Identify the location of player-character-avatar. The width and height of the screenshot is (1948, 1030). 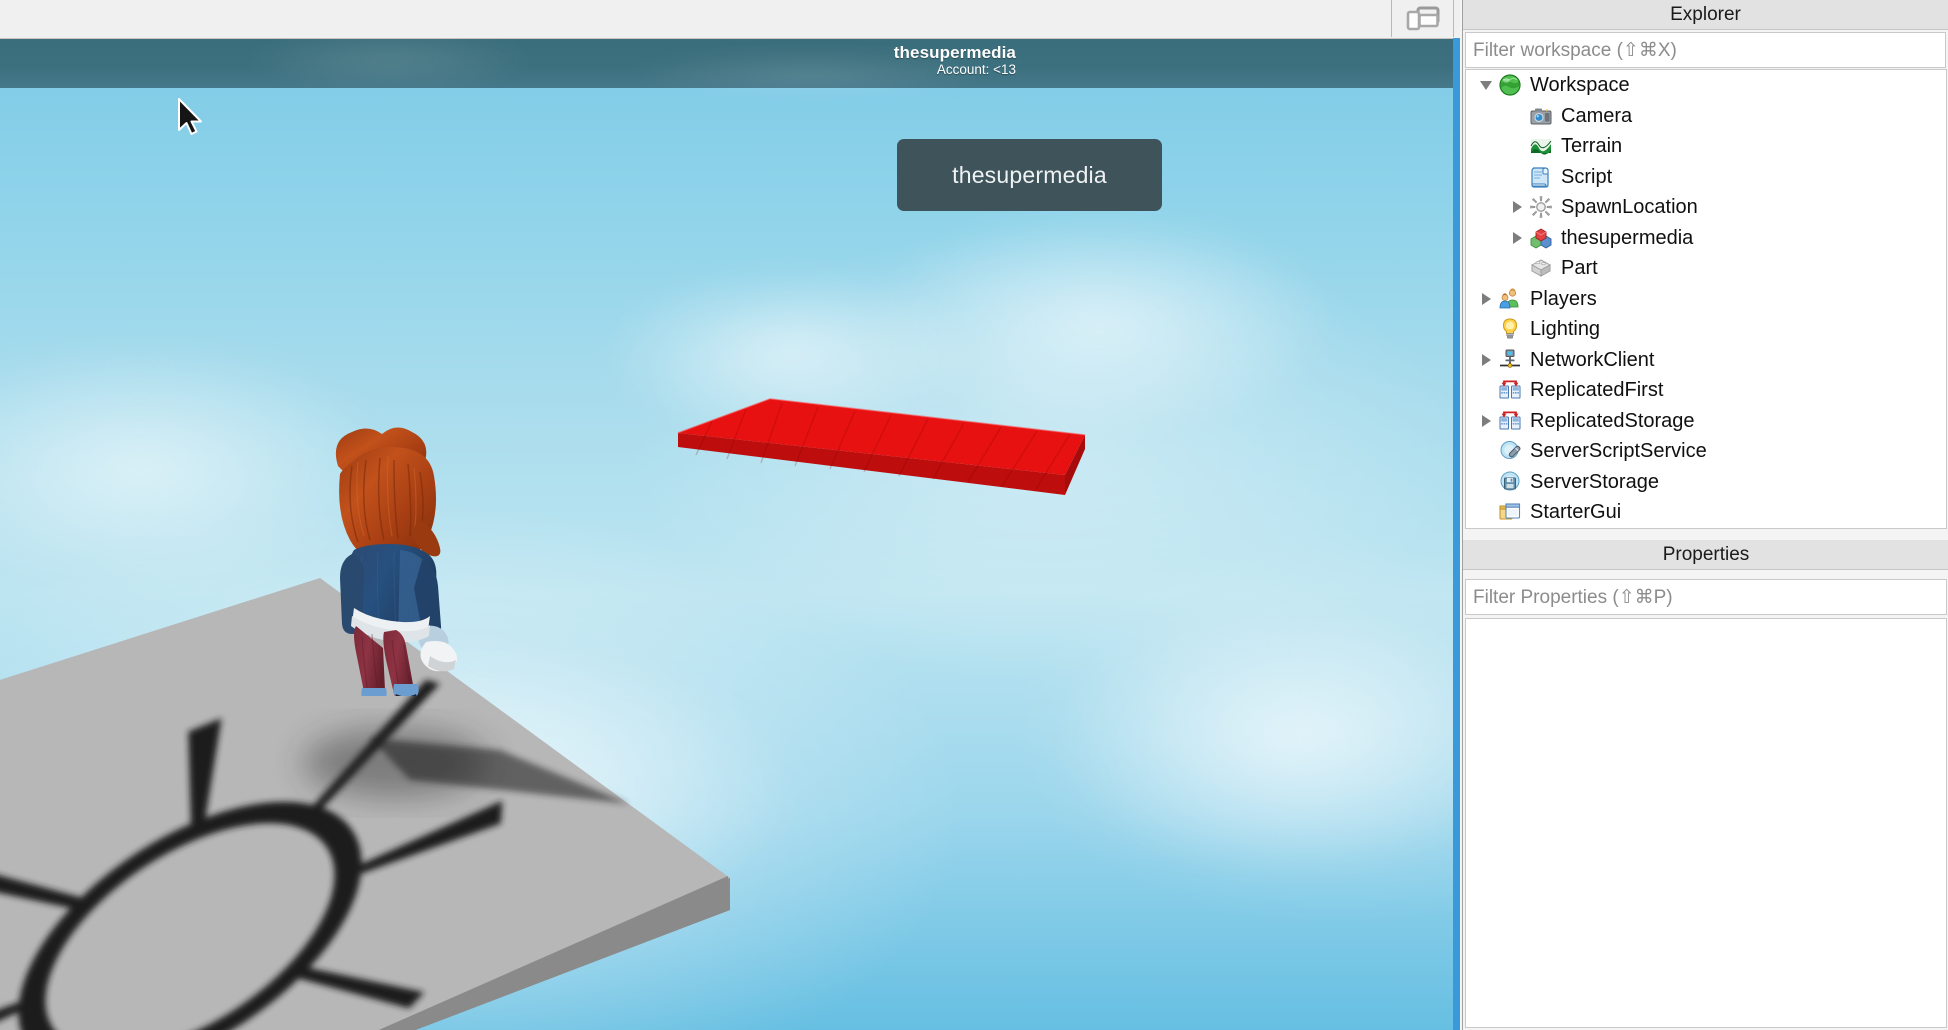
(400, 566).